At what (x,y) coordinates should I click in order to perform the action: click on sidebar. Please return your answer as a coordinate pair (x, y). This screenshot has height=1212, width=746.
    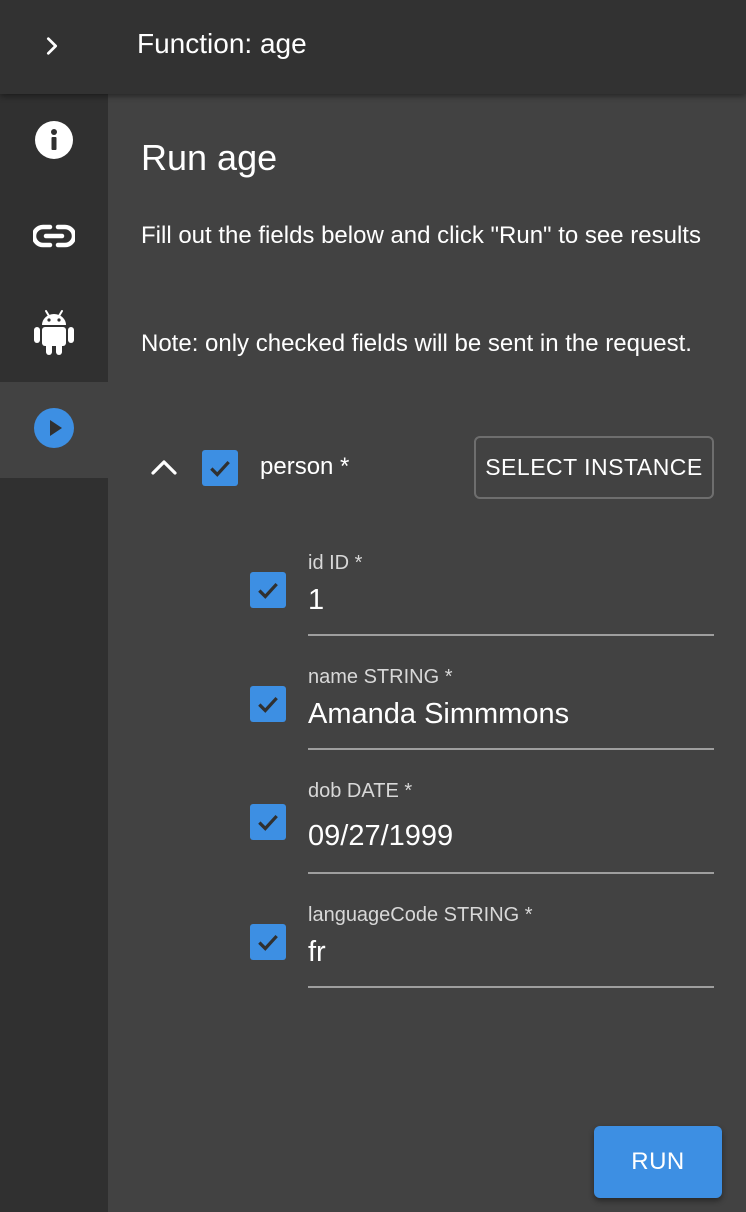
    Looking at the image, I should click on (54, 653).